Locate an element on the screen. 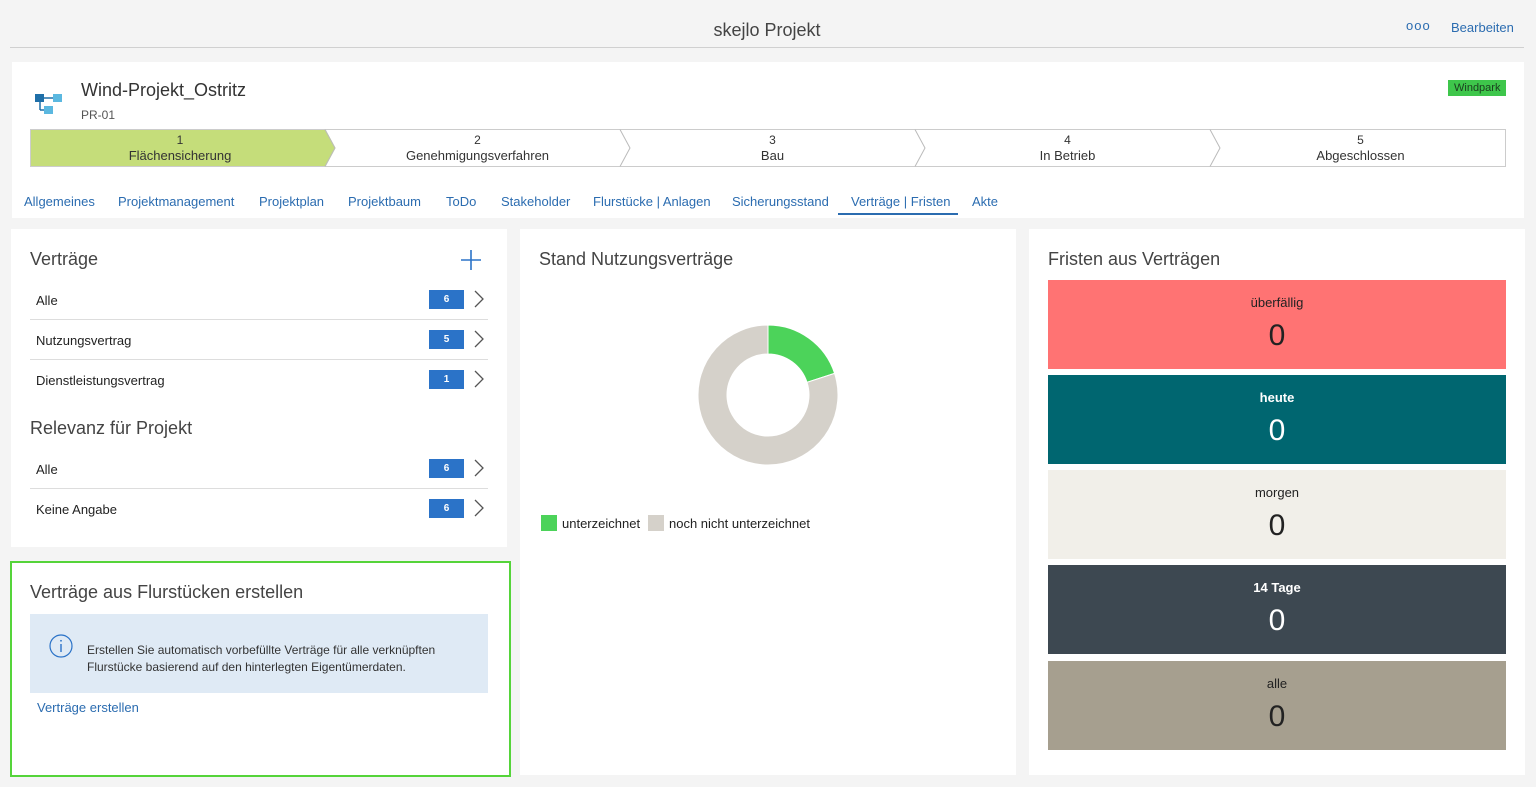 This screenshot has height=787, width=1536. create-contracts-link: Verträge erstellen is located at coordinates (88, 707).